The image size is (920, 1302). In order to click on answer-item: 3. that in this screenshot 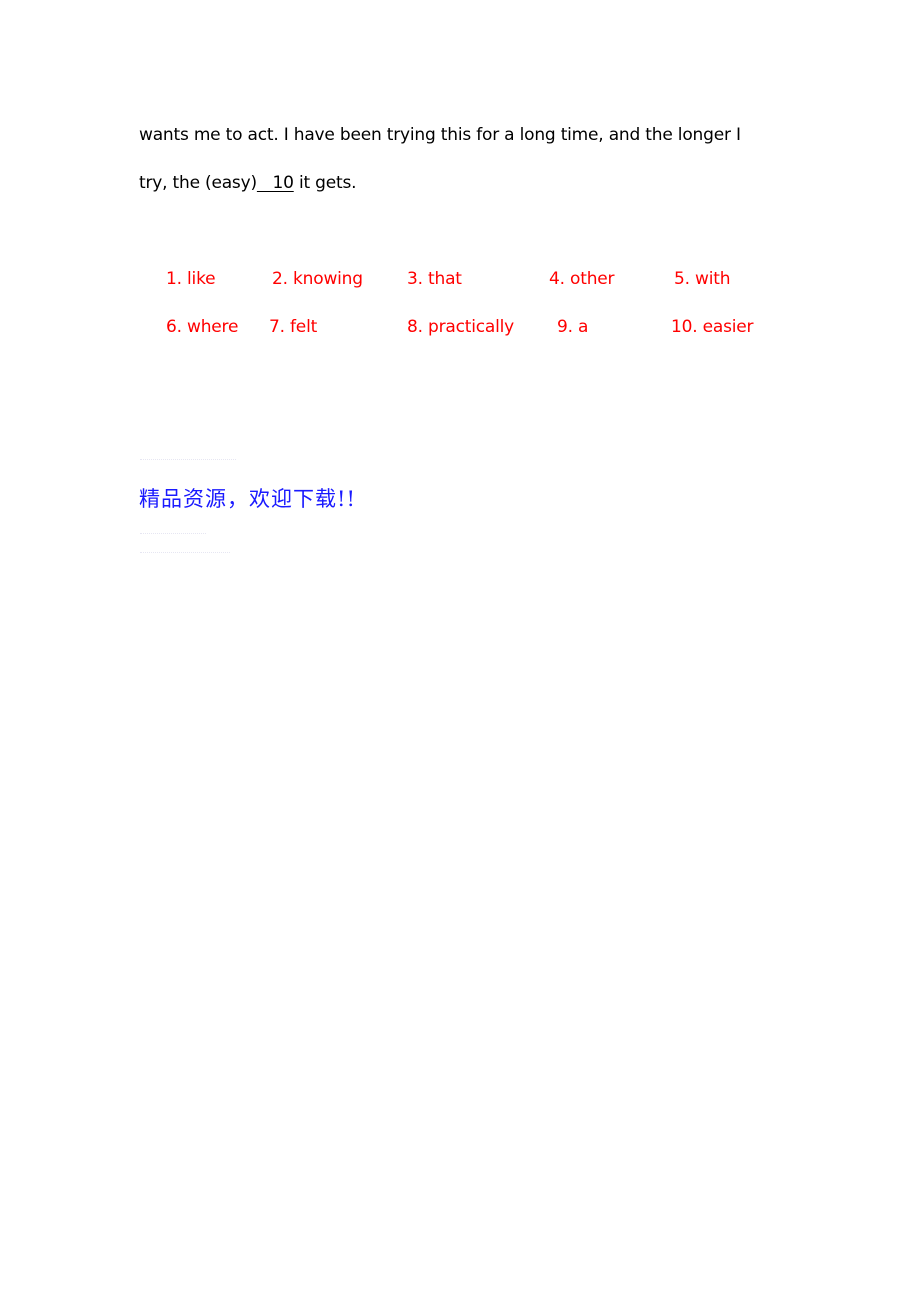, I will do `click(434, 279)`.